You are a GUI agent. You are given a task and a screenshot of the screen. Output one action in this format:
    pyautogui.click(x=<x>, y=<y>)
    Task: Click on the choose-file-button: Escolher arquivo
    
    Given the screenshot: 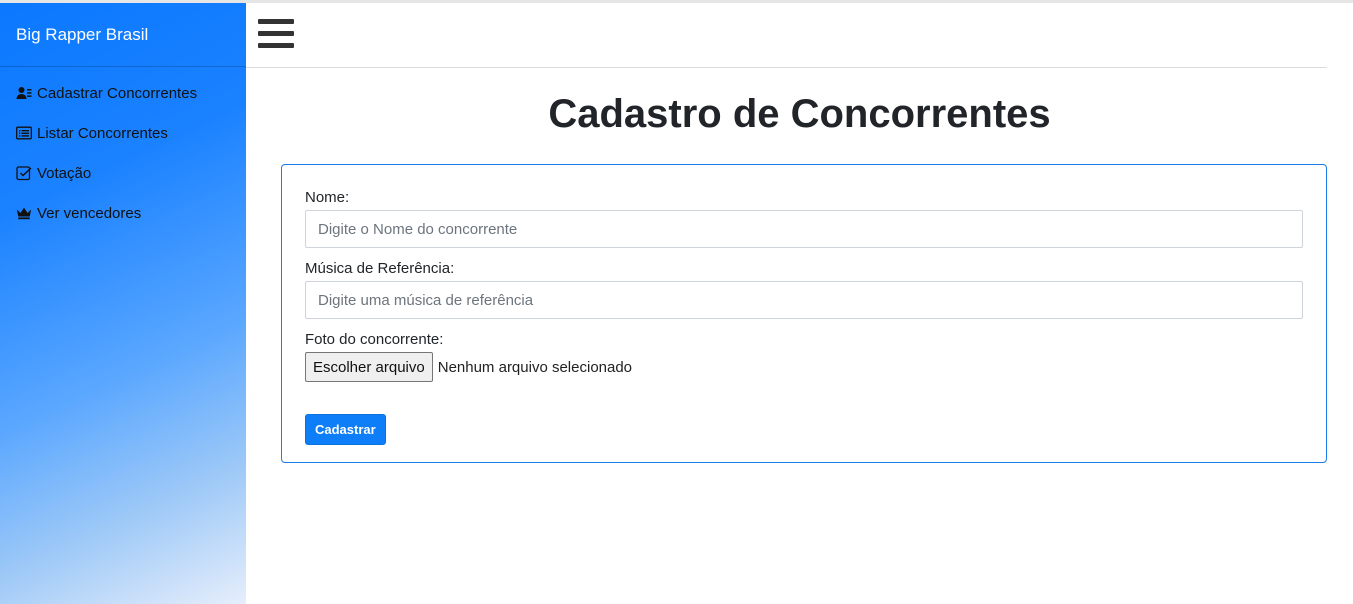 What is the action you would take?
    pyautogui.click(x=369, y=367)
    